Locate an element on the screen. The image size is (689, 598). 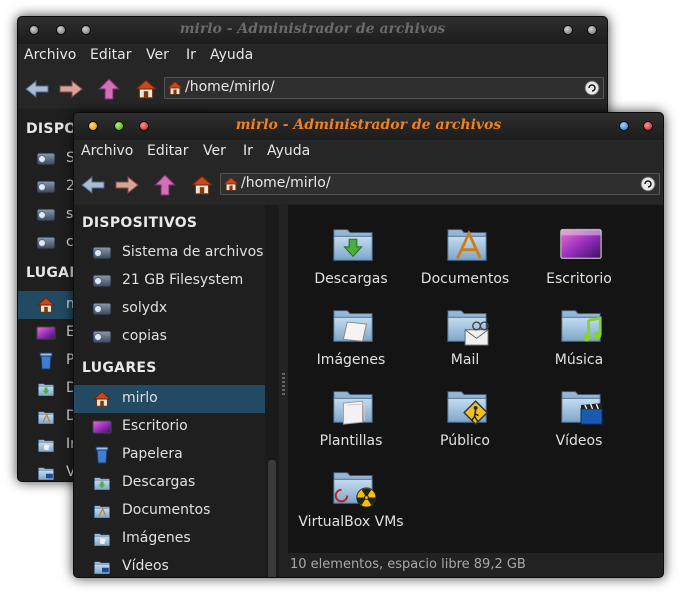
sidebar-scrollbar is located at coordinates (272, 391).